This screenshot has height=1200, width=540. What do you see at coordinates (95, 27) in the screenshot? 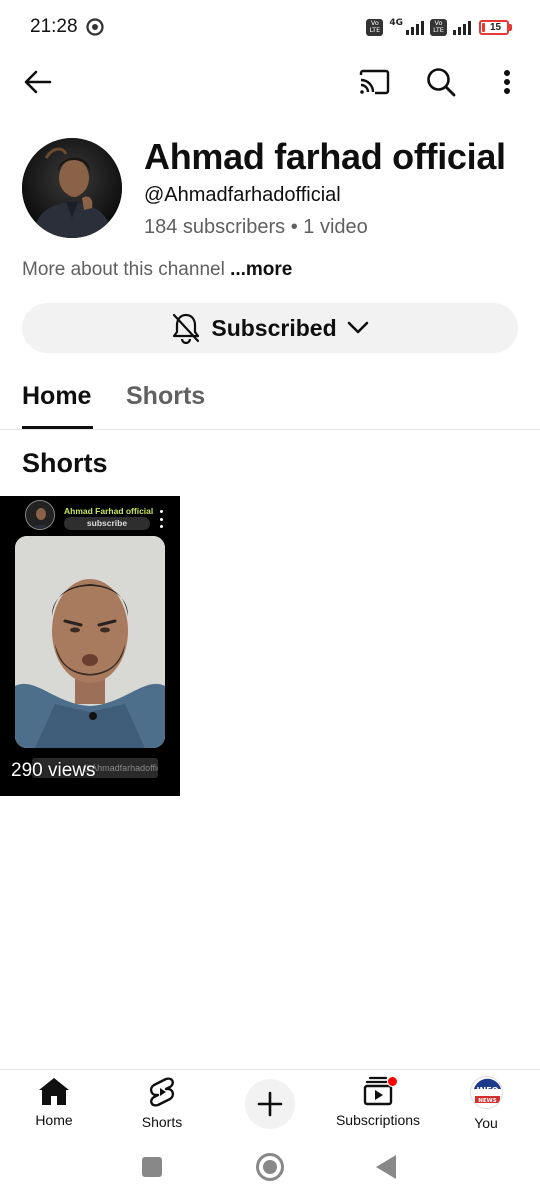
I see `chrome-icon` at bounding box center [95, 27].